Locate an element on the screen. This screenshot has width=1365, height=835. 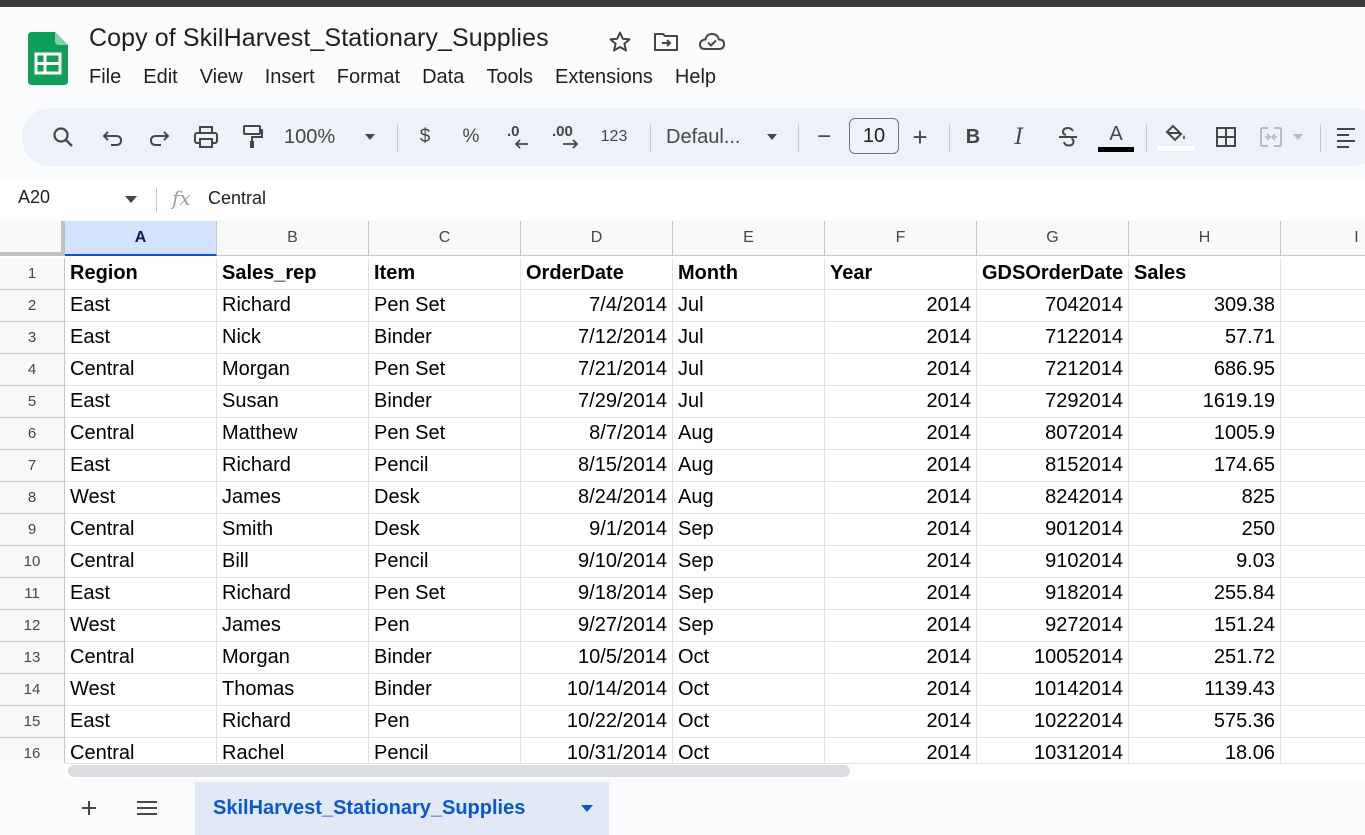
table-cell: 174.65 is located at coordinates (1205, 466).